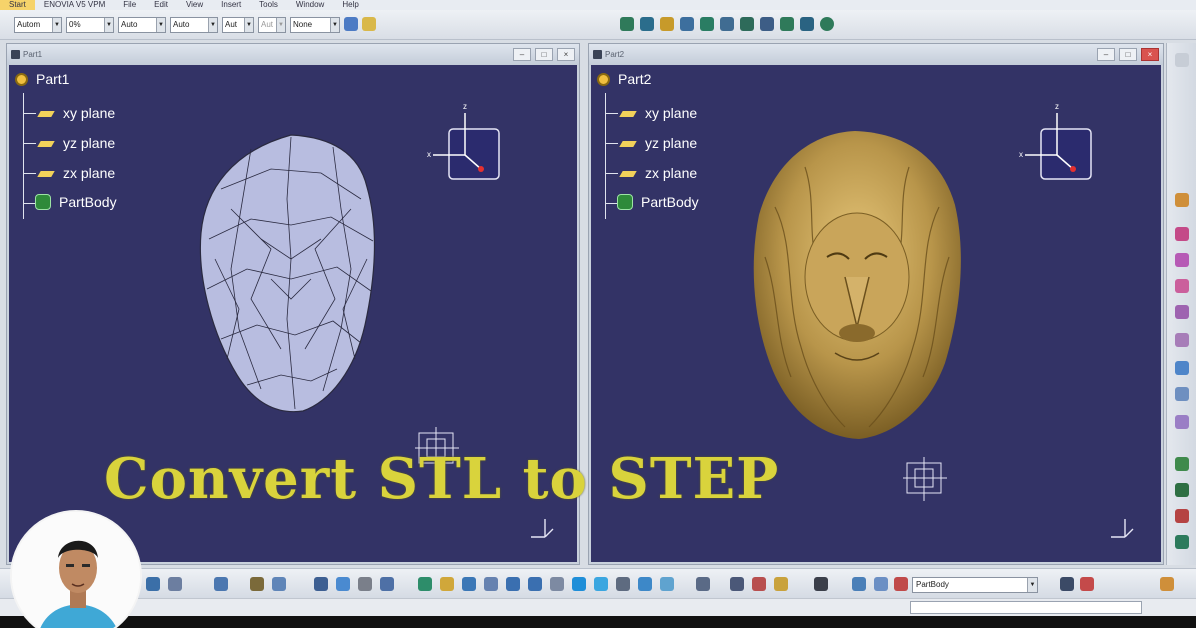  I want to click on move-icon, so click(469, 584).